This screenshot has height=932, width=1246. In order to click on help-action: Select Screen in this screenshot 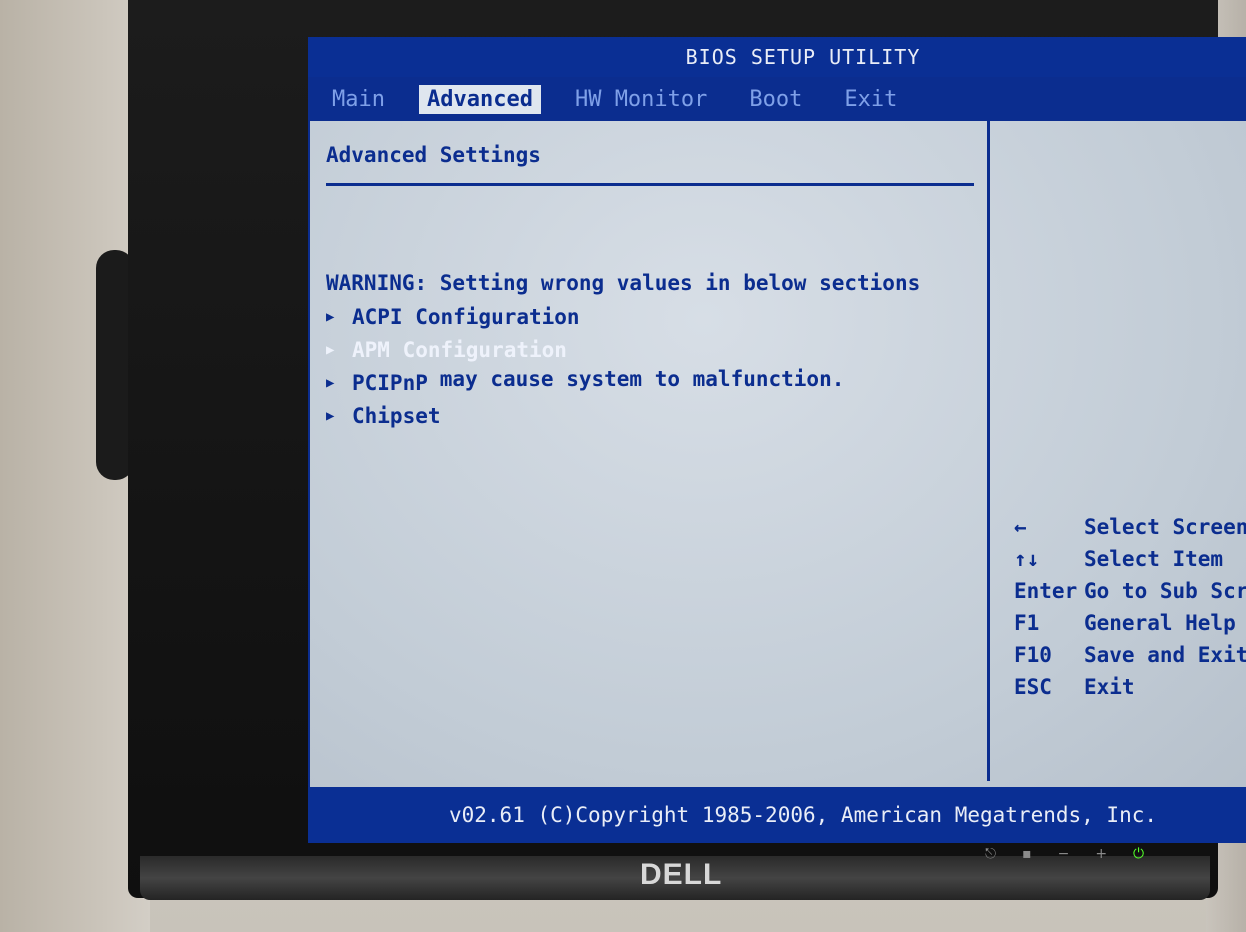, I will do `click(1165, 527)`.